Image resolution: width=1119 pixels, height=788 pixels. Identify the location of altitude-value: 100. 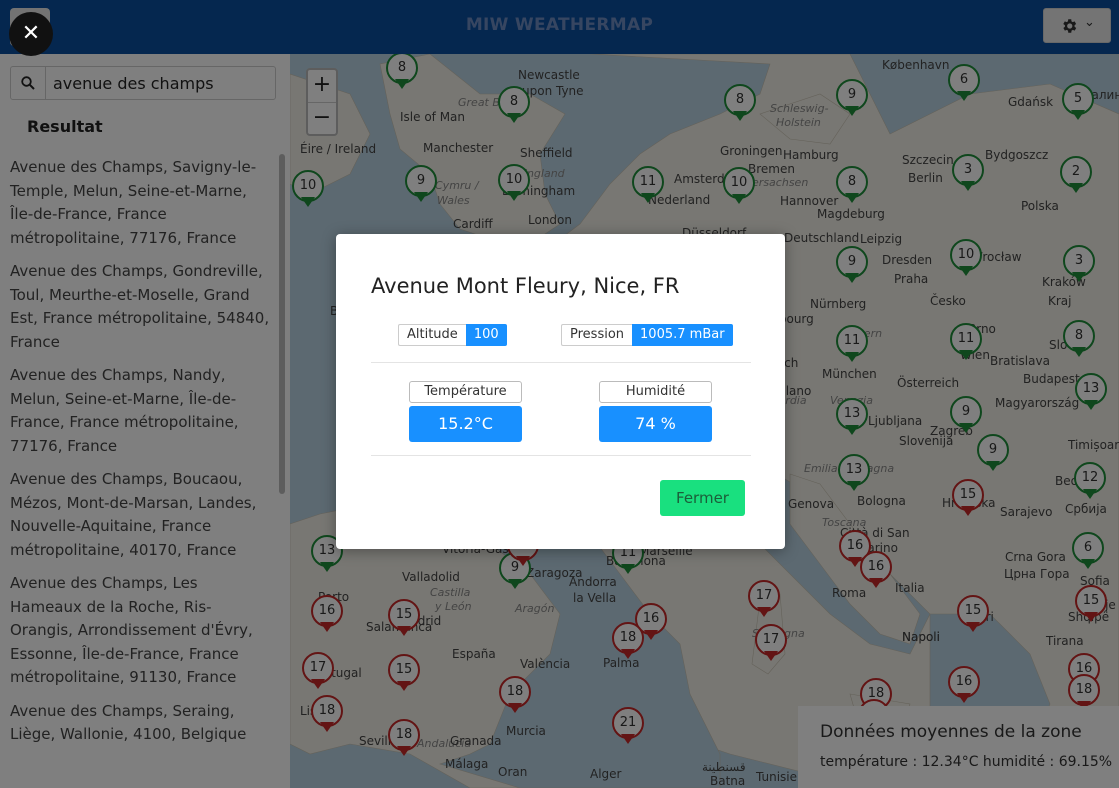
(486, 335).